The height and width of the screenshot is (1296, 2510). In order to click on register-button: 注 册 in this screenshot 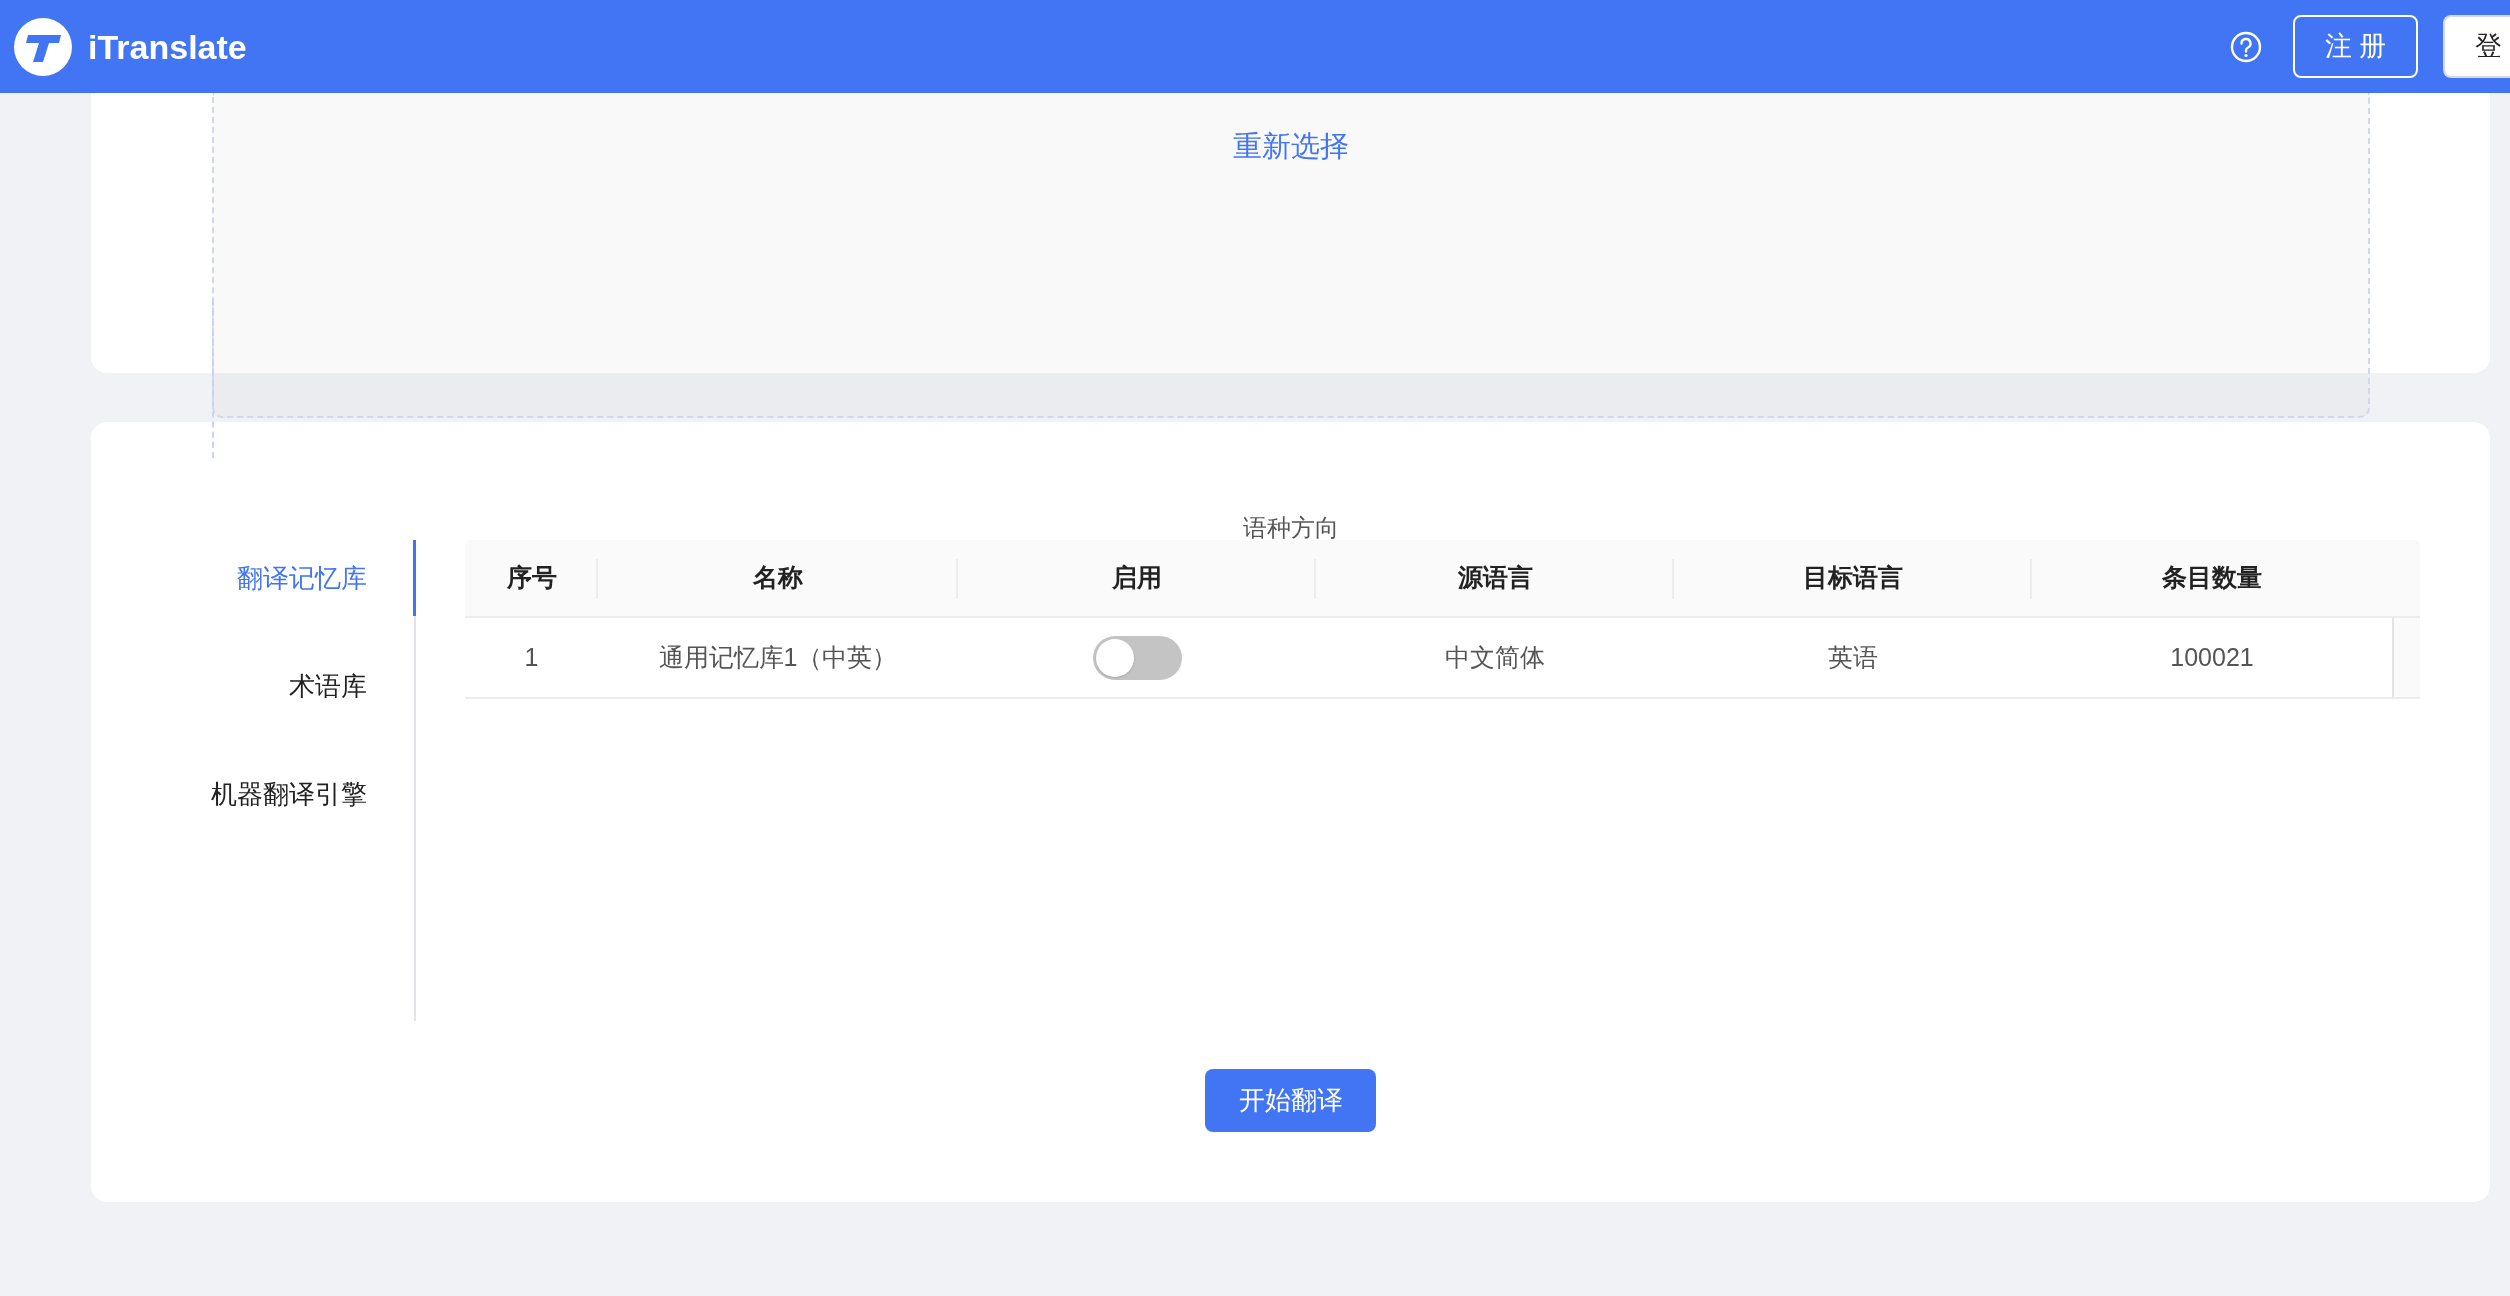, I will do `click(2355, 46)`.